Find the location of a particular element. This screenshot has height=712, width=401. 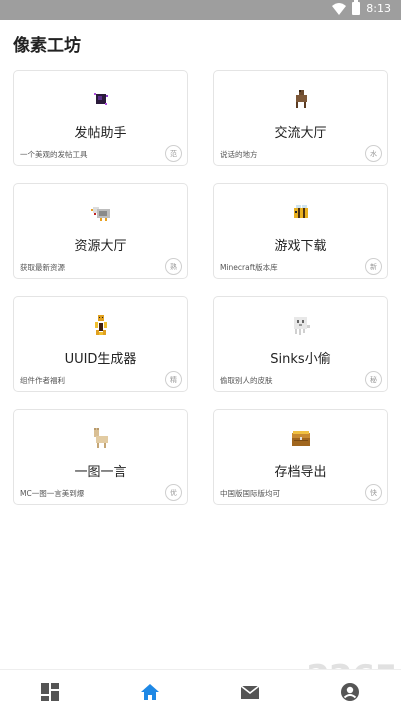

card-badge: 熟 is located at coordinates (173, 266).